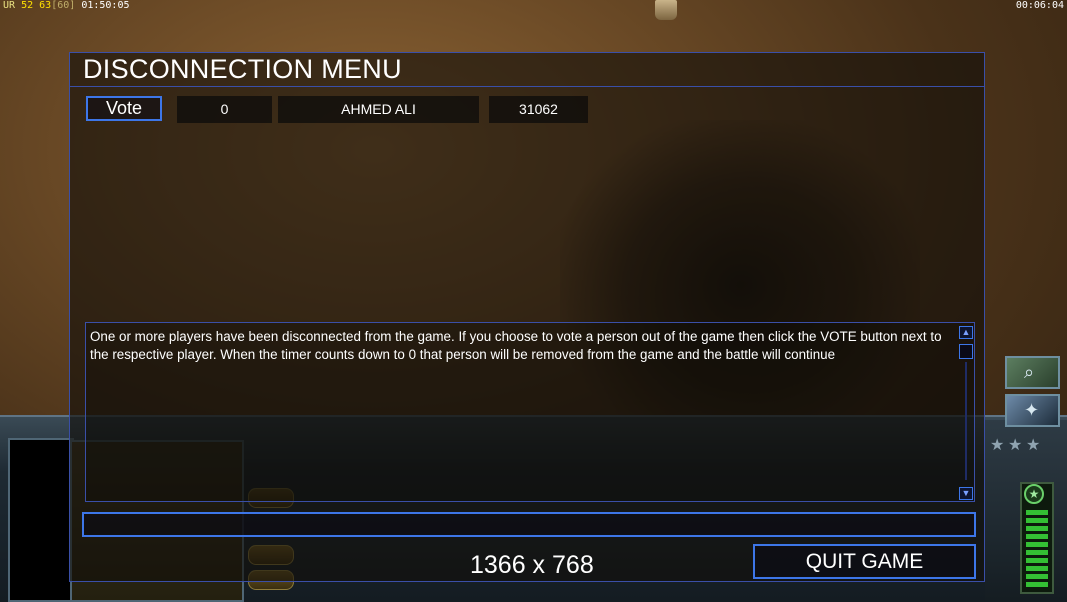  Describe the element at coordinates (966, 351) in the screenshot. I see `scroll-thumb` at that location.